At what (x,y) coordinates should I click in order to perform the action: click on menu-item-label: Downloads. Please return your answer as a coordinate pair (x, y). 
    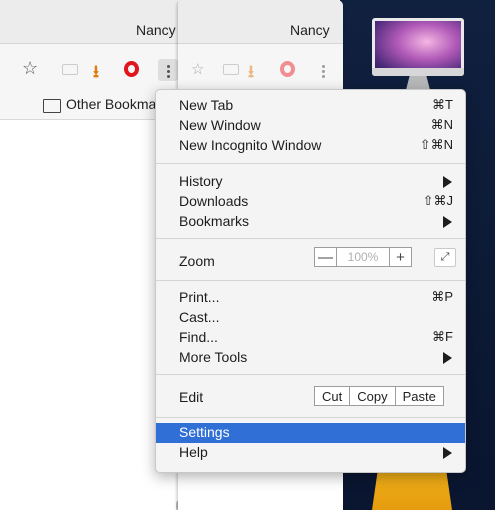
    Looking at the image, I should click on (214, 201).